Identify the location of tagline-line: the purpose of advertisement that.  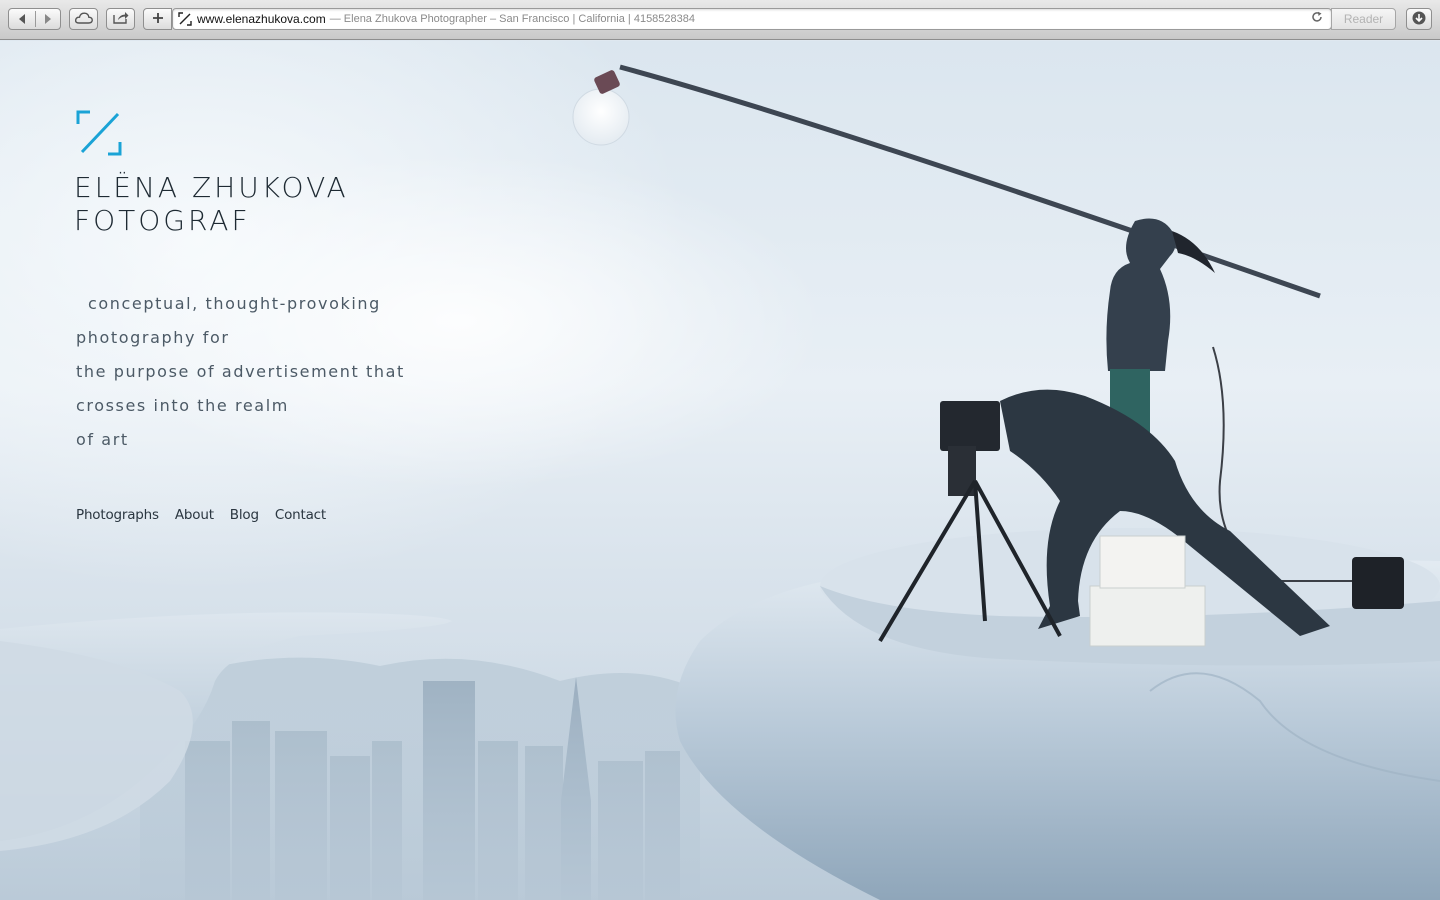
(240, 371).